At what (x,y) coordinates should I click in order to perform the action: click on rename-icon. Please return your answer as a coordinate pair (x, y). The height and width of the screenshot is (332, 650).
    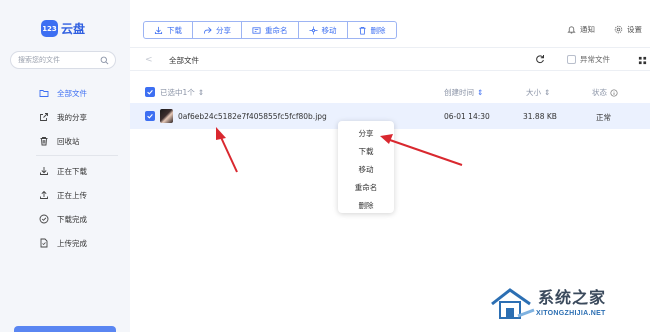
    Looking at the image, I should click on (256, 30).